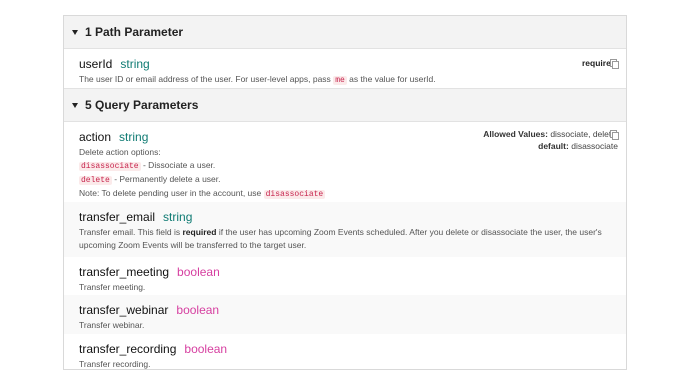 This screenshot has width=690, height=388. Describe the element at coordinates (124, 272) in the screenshot. I see `param-name: transfer_meeting` at that location.